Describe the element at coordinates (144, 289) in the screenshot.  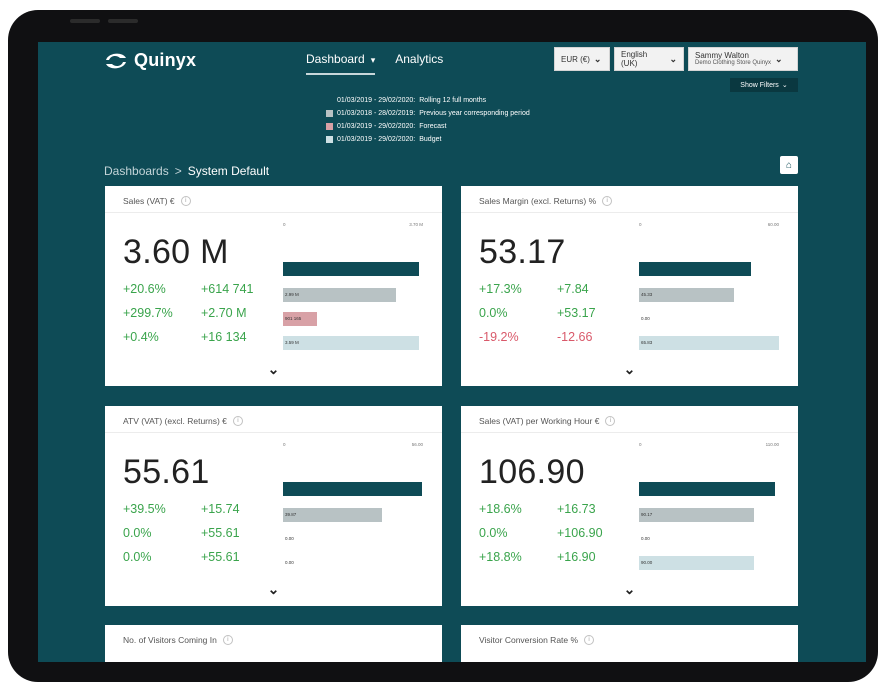
I see `kpi-delta-percent: +20.6%` at that location.